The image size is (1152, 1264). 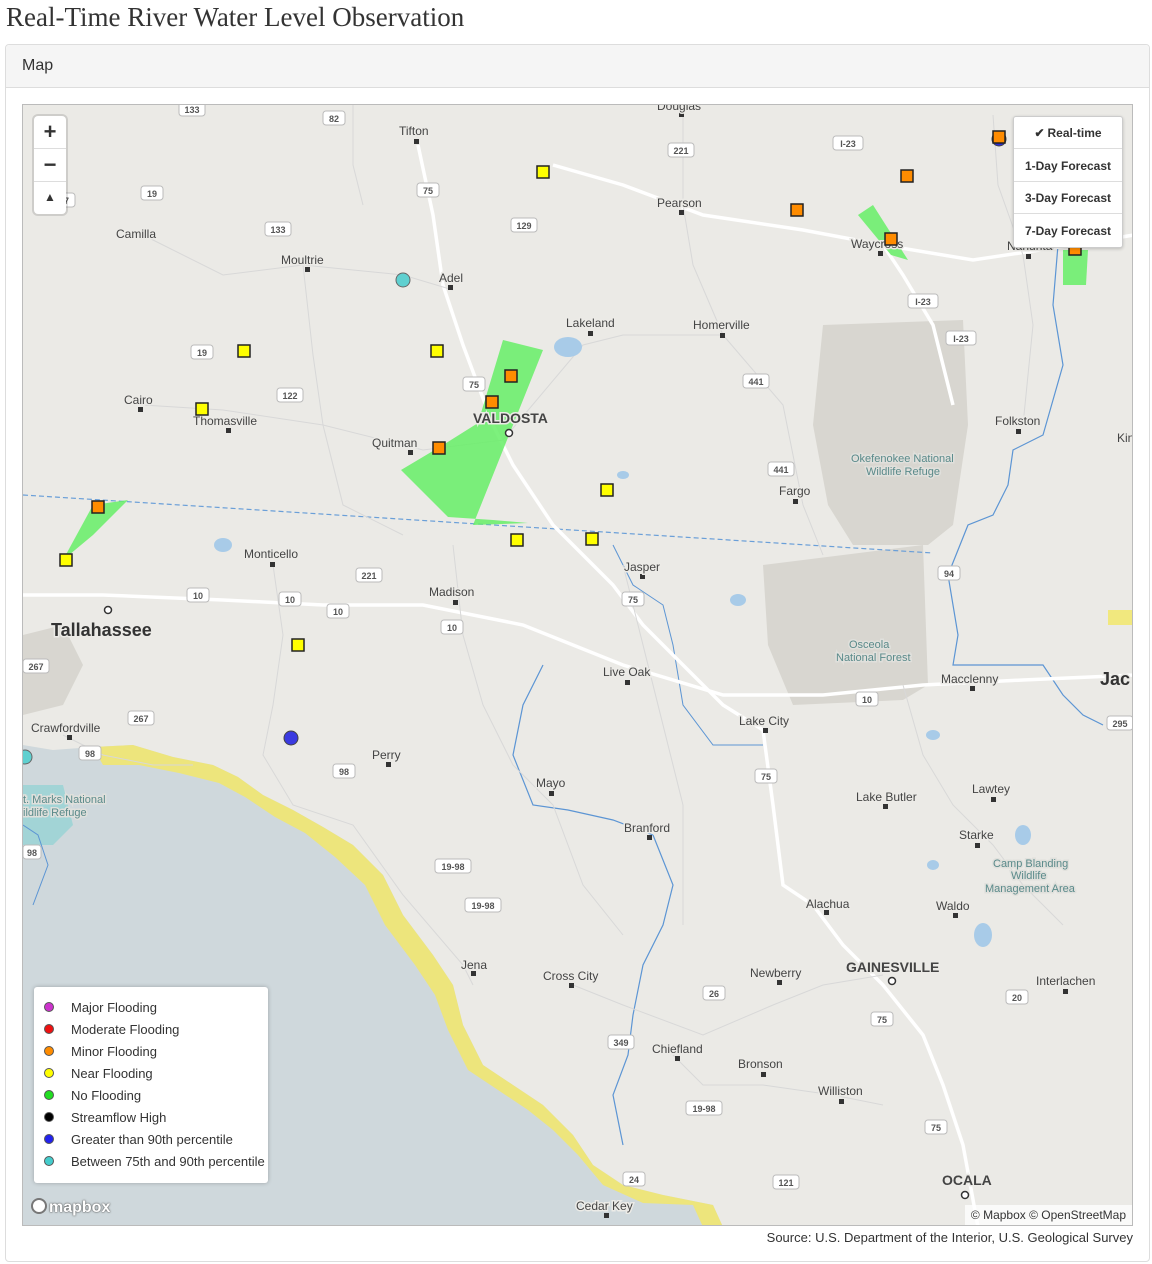 What do you see at coordinates (451, 278) in the screenshot?
I see `svg-text: Adel` at bounding box center [451, 278].